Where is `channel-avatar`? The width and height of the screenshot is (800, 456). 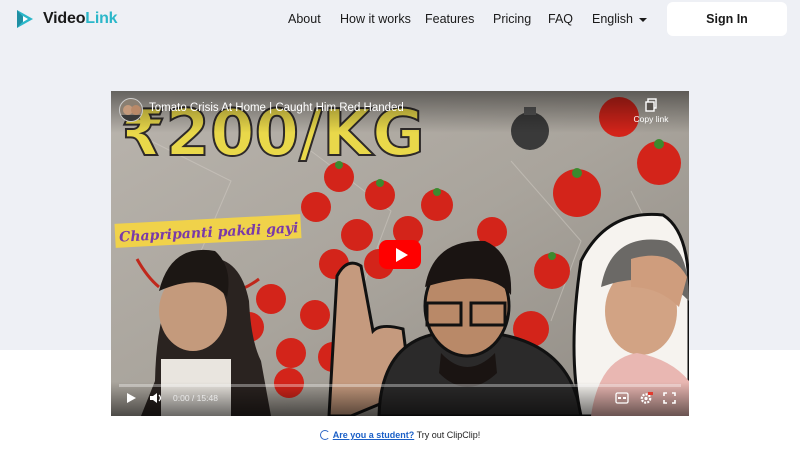
channel-avatar is located at coordinates (131, 110).